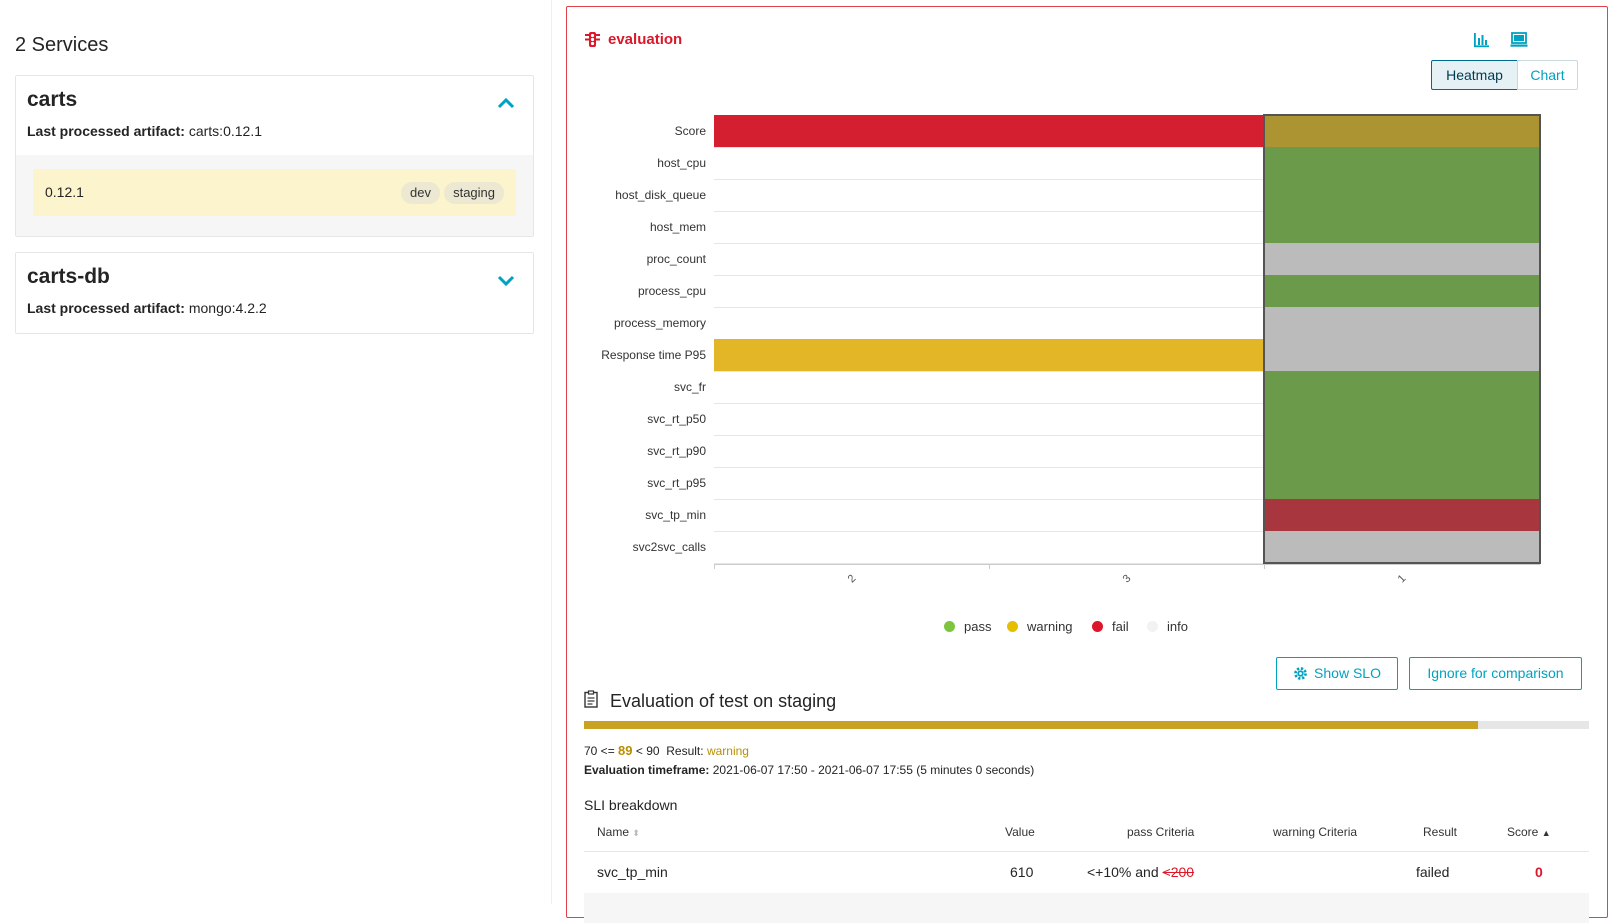 The height and width of the screenshot is (923, 1621). Describe the element at coordinates (52, 100) in the screenshot. I see `service-name: carts` at that location.